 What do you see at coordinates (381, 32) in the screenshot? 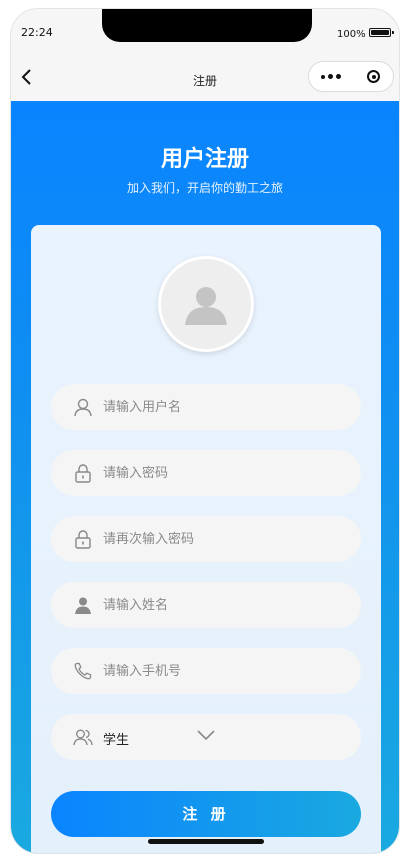
I see `battery-icon` at bounding box center [381, 32].